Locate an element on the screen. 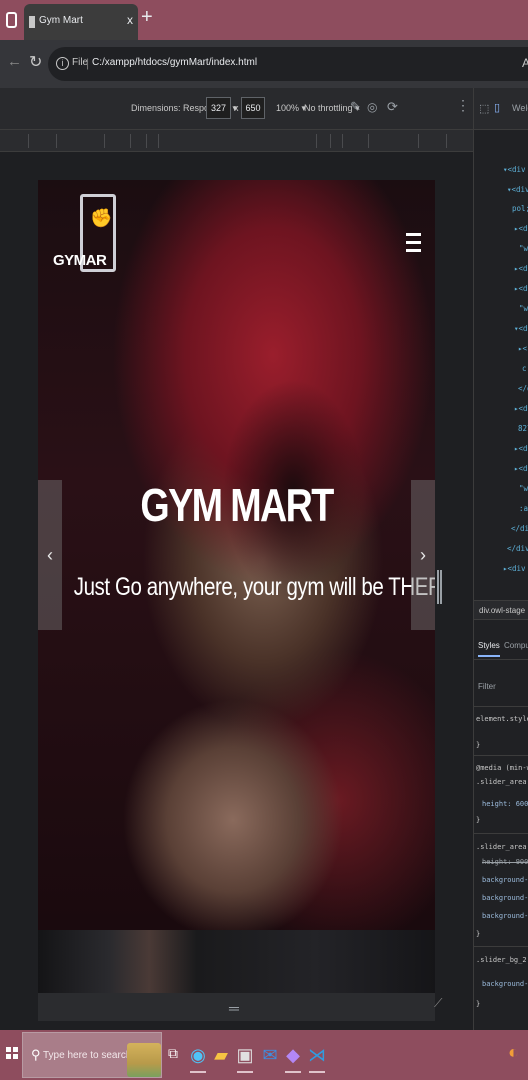 The image size is (528, 1080). paint-icon: ▣ is located at coordinates (245, 1056).